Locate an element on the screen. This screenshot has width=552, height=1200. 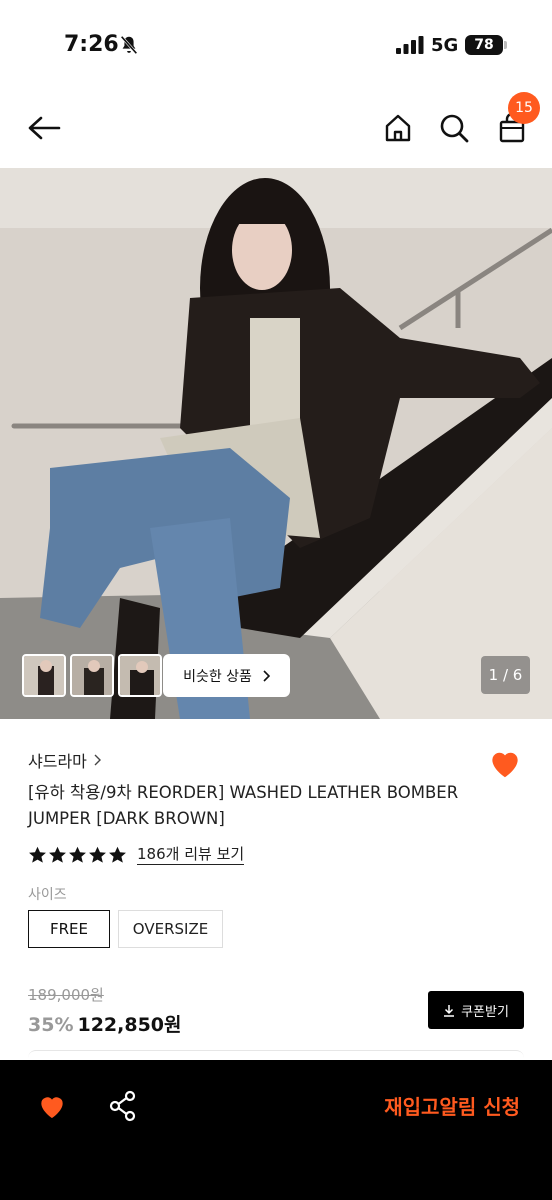
back-arrow-icon is located at coordinates (44, 128).